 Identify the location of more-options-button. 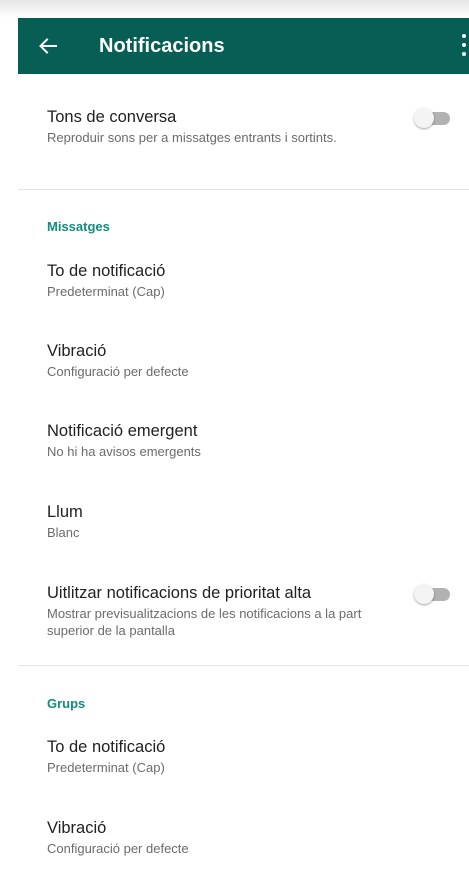
(465, 46).